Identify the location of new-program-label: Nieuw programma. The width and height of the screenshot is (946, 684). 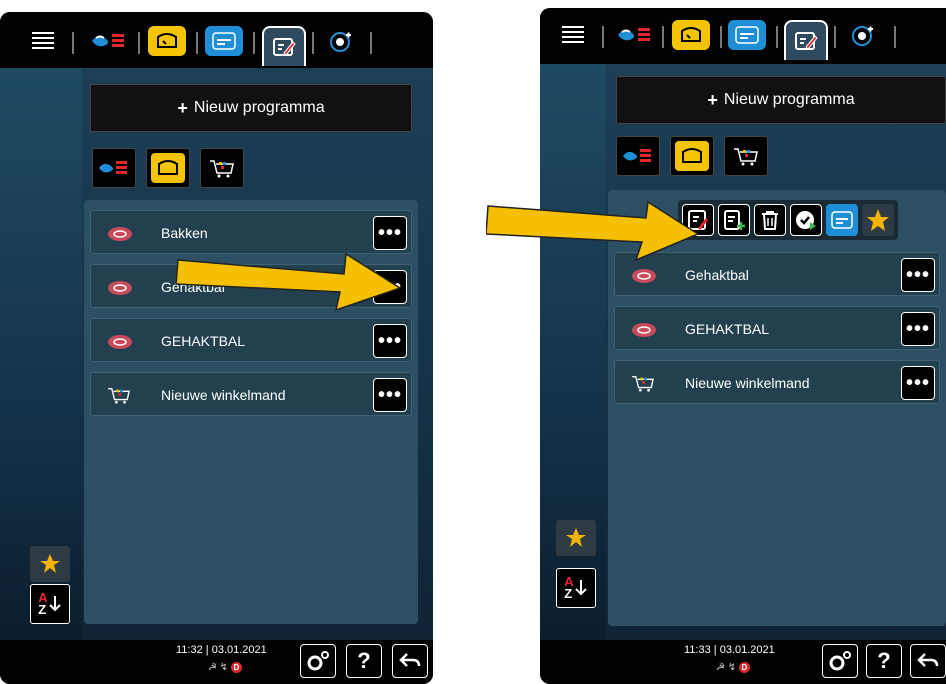
(789, 99).